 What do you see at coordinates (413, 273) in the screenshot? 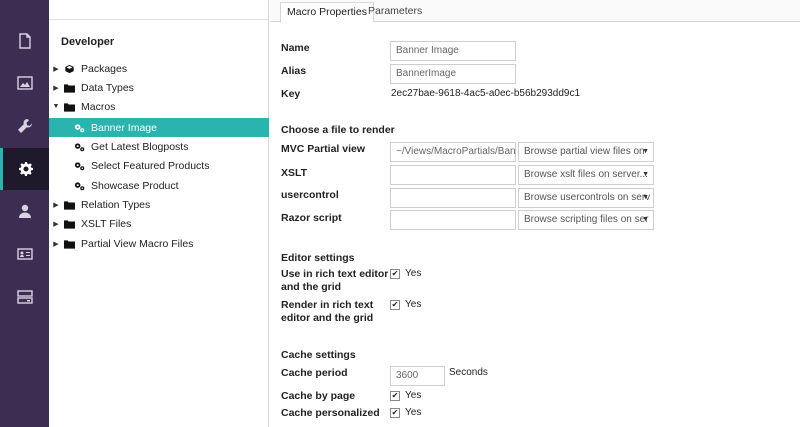
I see `use-in-rte-yes: Yes` at bounding box center [413, 273].